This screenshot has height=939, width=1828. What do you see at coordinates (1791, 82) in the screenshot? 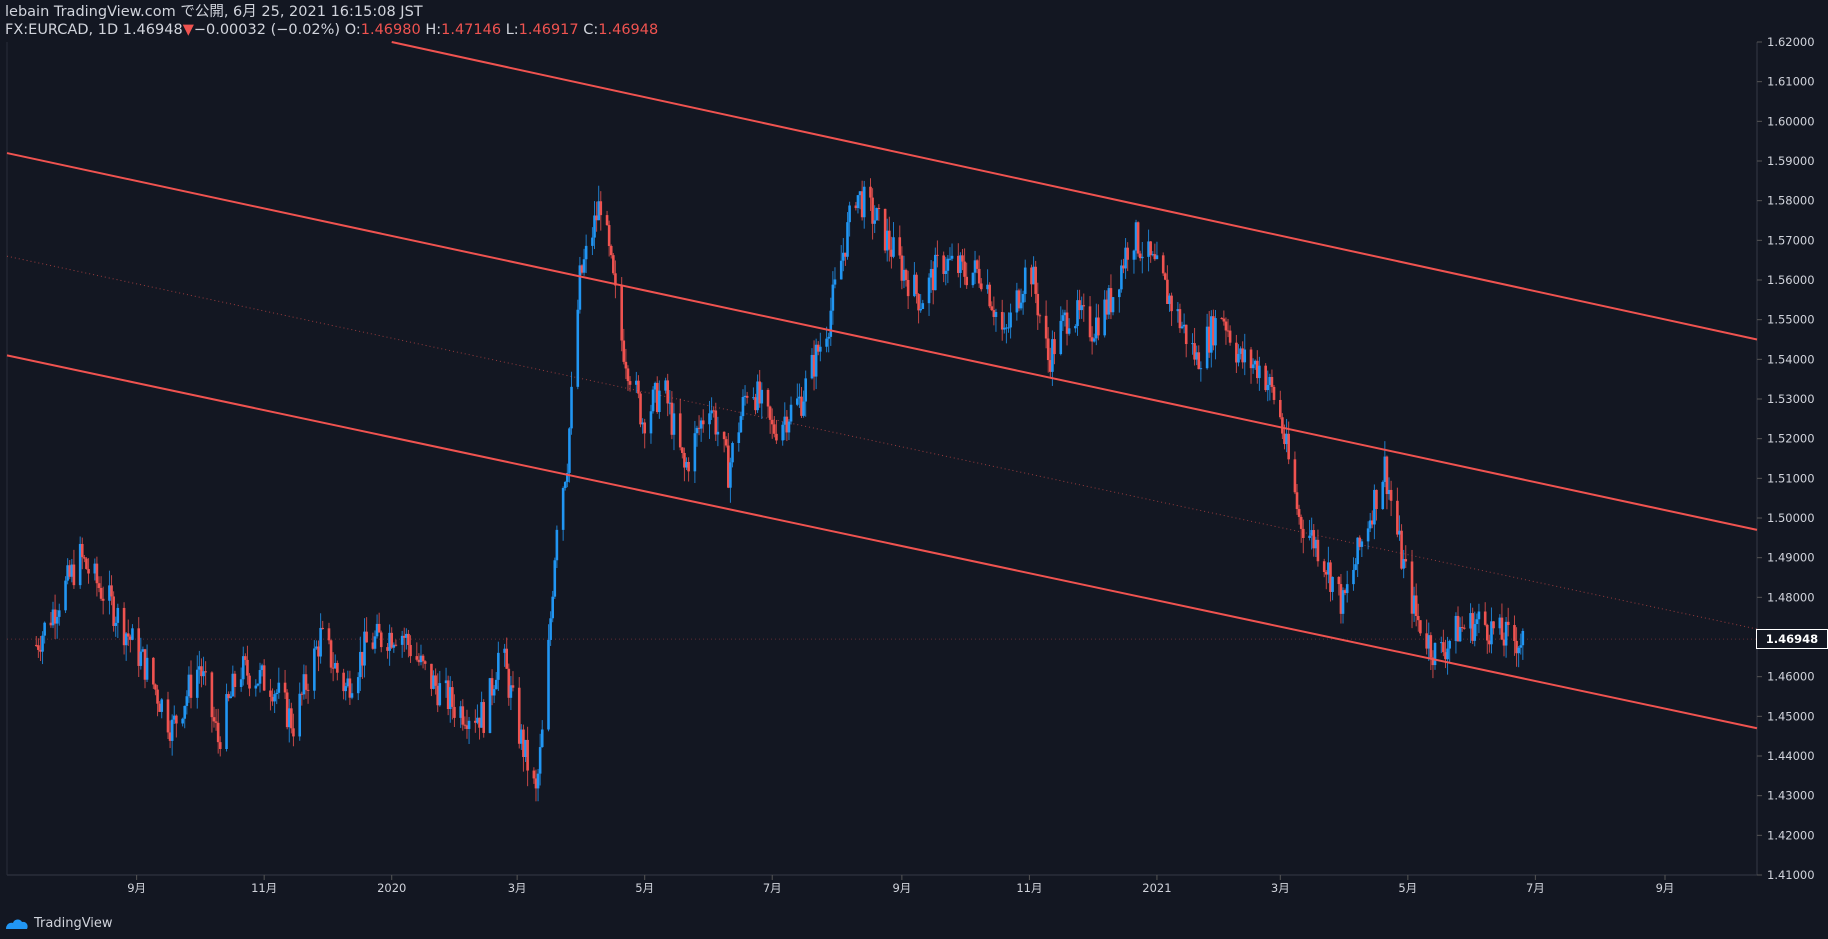
I see `y-tick-label: 1.61000` at bounding box center [1791, 82].